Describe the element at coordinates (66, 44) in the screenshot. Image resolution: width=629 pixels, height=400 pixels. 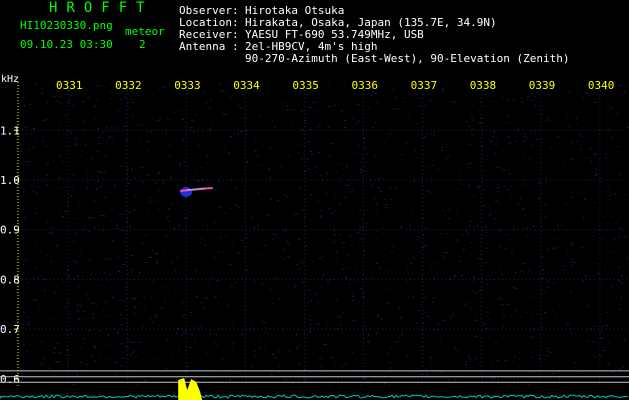
I see `timestamp: 09.10.23 03:30` at that location.